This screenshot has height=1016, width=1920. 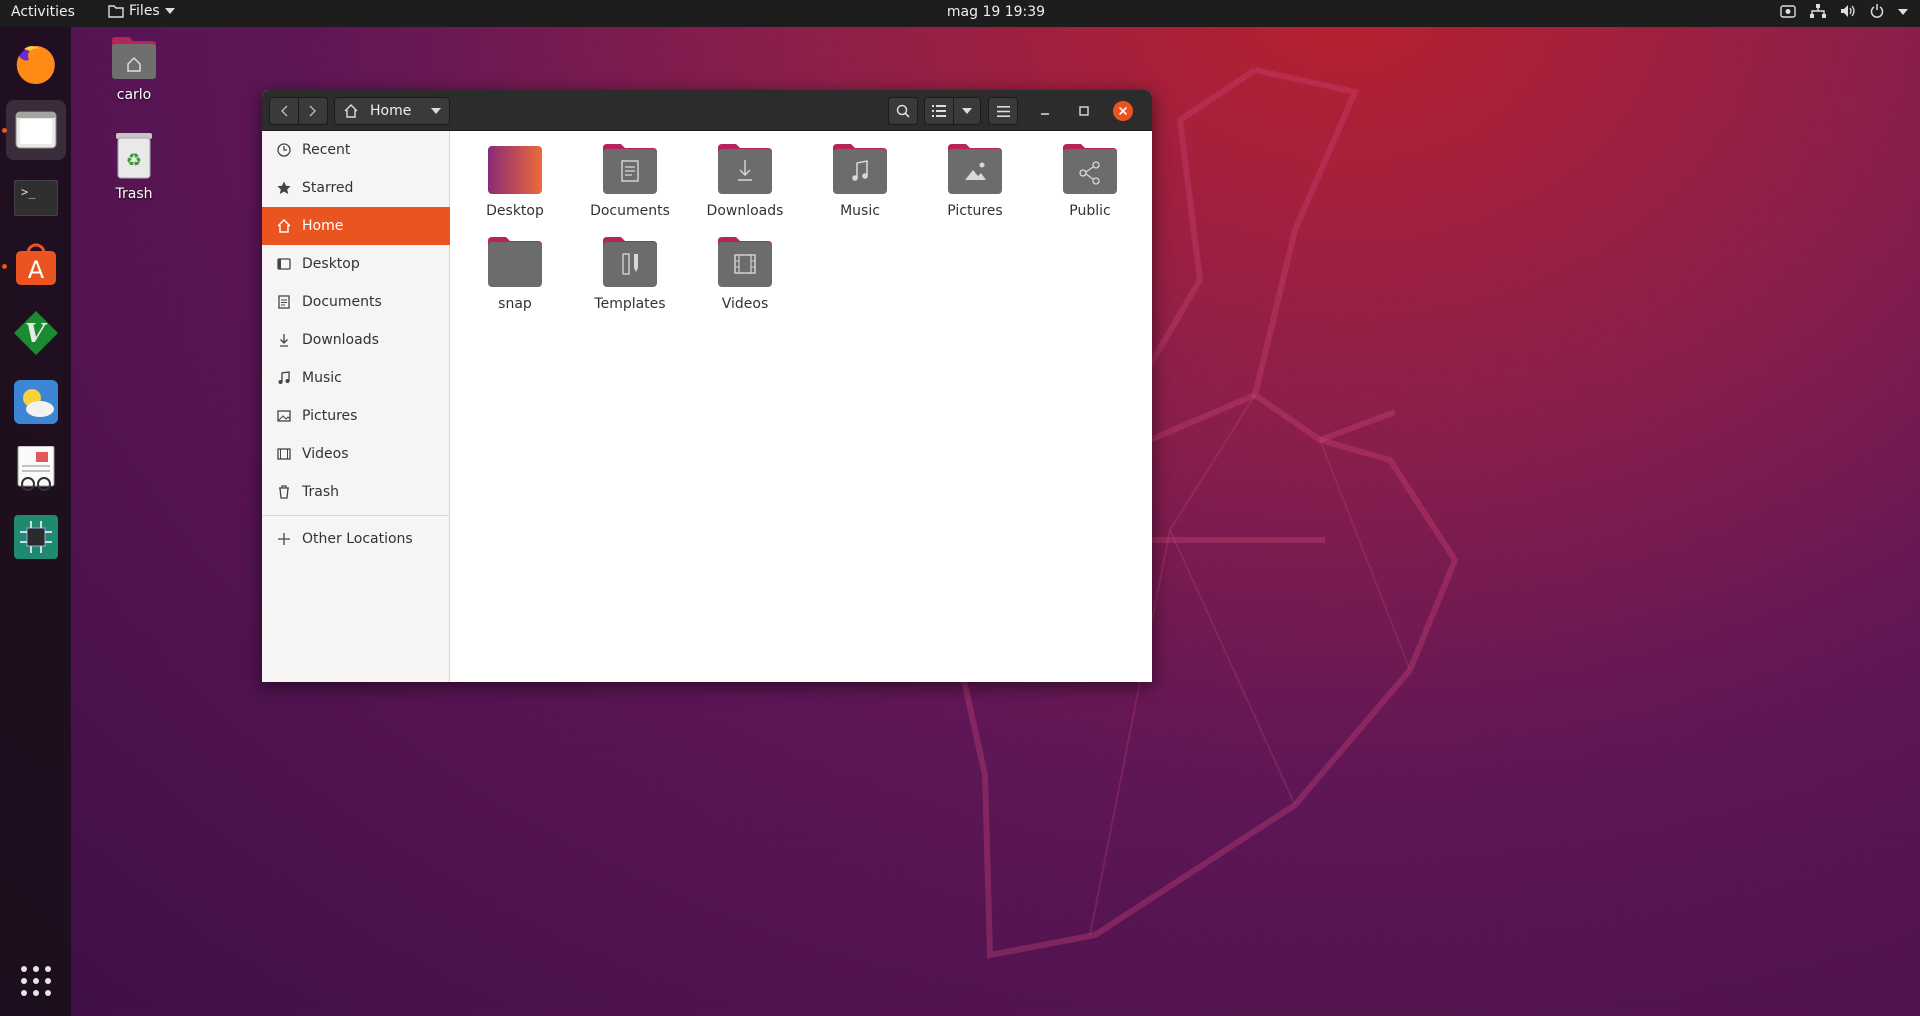 What do you see at coordinates (630, 181) in the screenshot?
I see `folder-item: Documents` at bounding box center [630, 181].